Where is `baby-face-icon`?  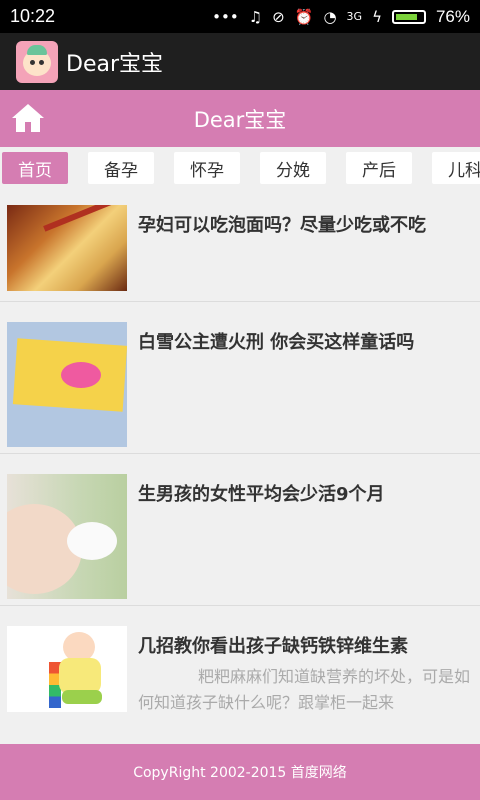 baby-face-icon is located at coordinates (37, 61).